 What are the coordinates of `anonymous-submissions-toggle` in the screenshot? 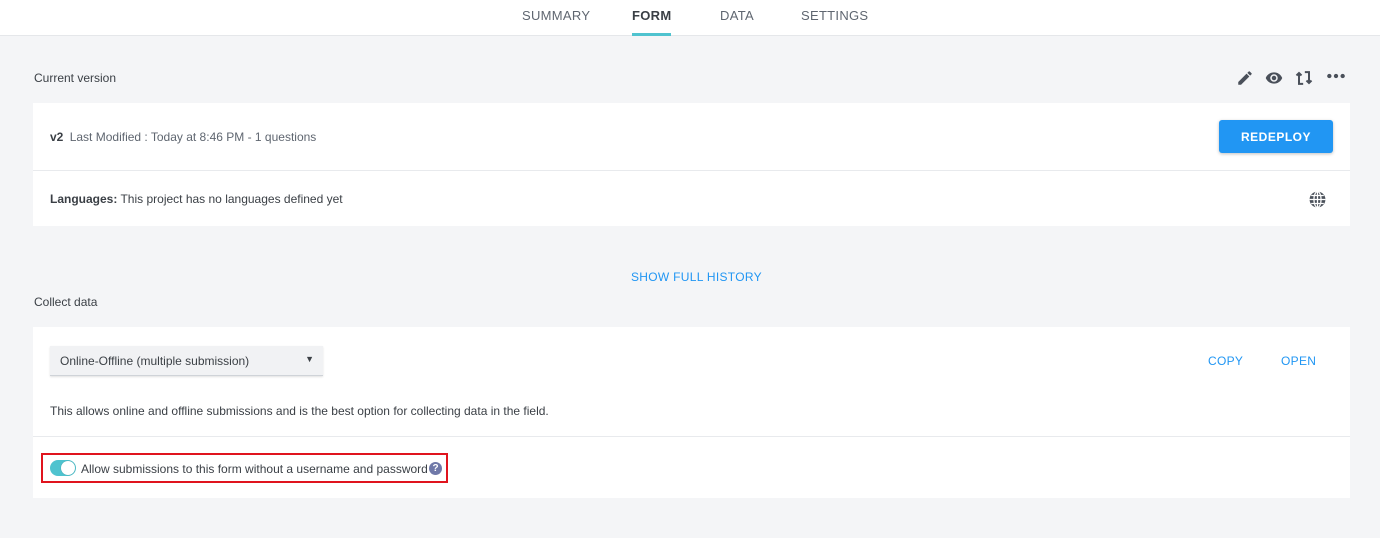 It's located at (63, 468).